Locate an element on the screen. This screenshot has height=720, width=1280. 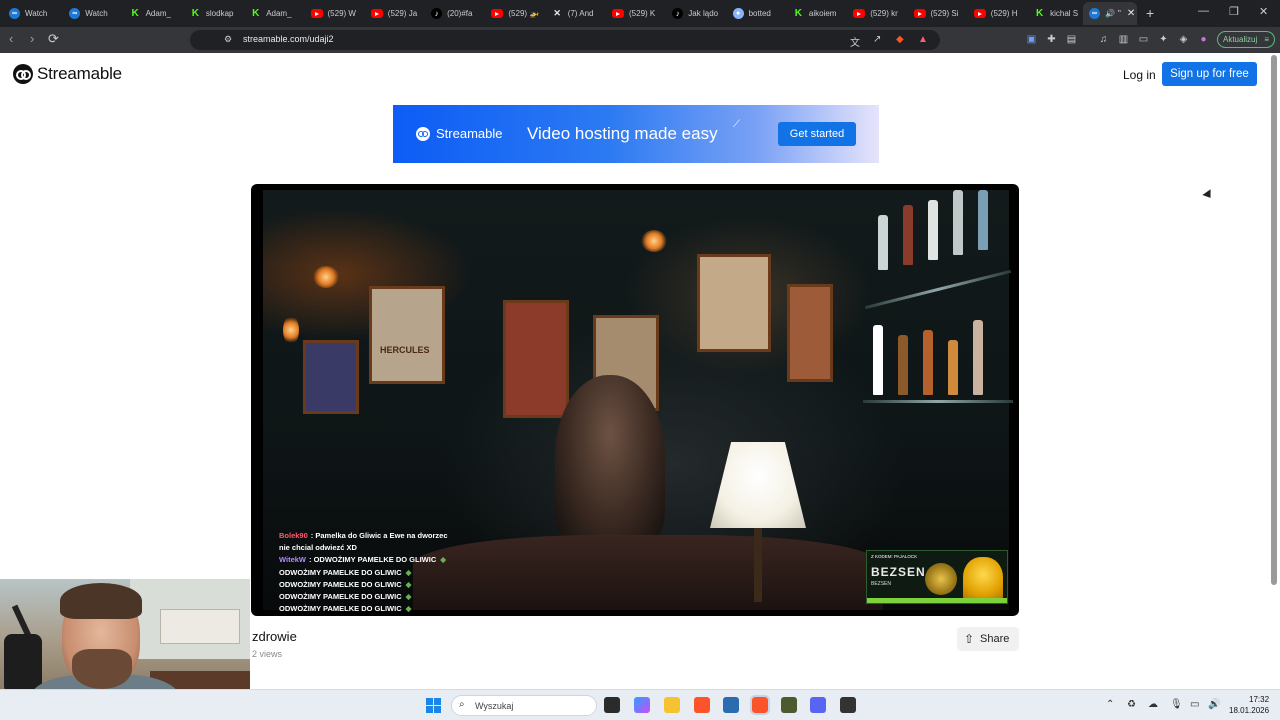
browser-tab: ● botted is located at coordinates (758, 13).